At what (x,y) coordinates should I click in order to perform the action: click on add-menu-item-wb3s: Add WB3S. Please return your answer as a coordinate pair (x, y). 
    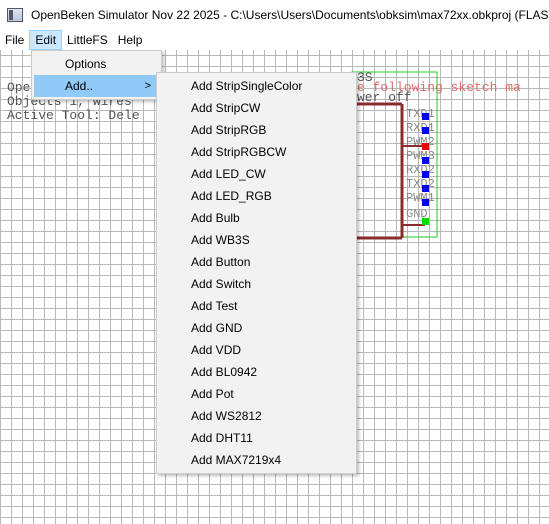
    Looking at the image, I should click on (256, 240).